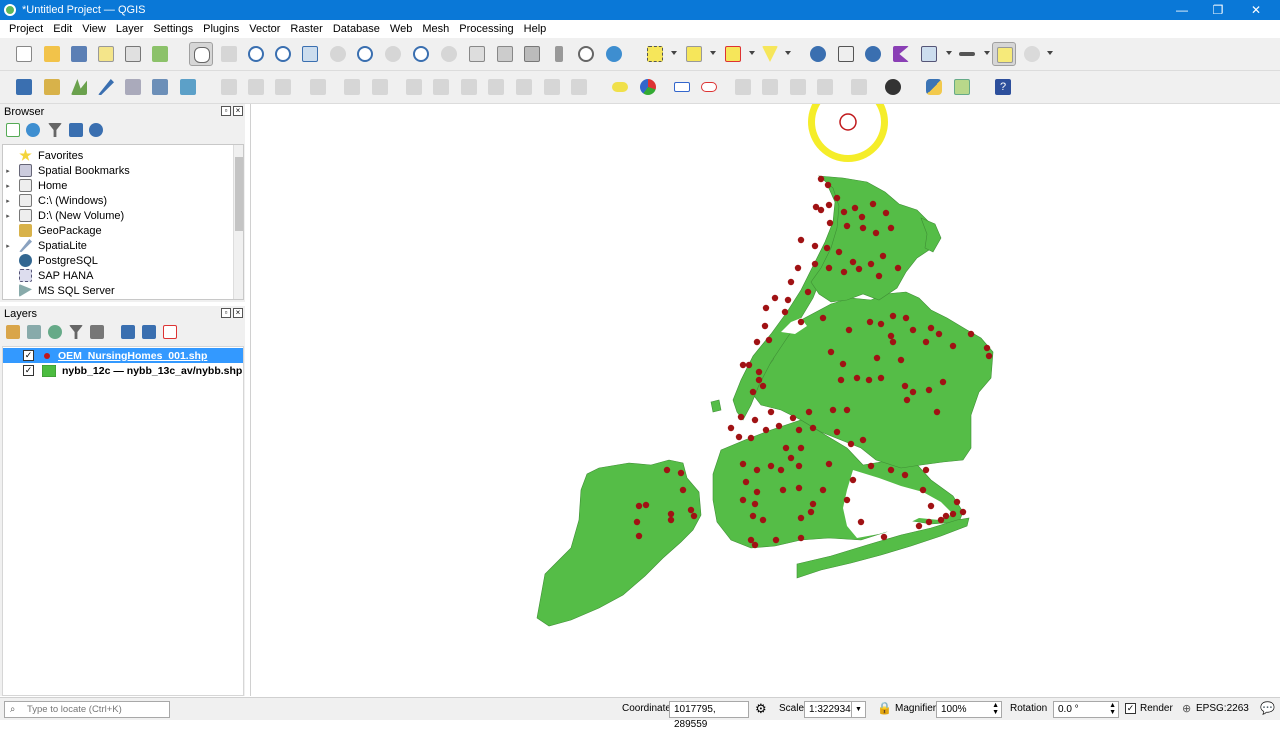  I want to click on new-map-view-icon, so click(477, 54).